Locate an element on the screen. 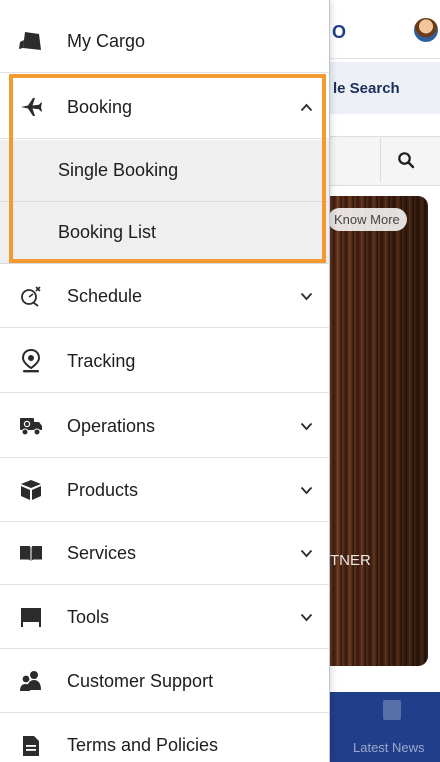 This screenshot has height=762, width=440. schedule-search-tab: le Search is located at coordinates (385, 88).